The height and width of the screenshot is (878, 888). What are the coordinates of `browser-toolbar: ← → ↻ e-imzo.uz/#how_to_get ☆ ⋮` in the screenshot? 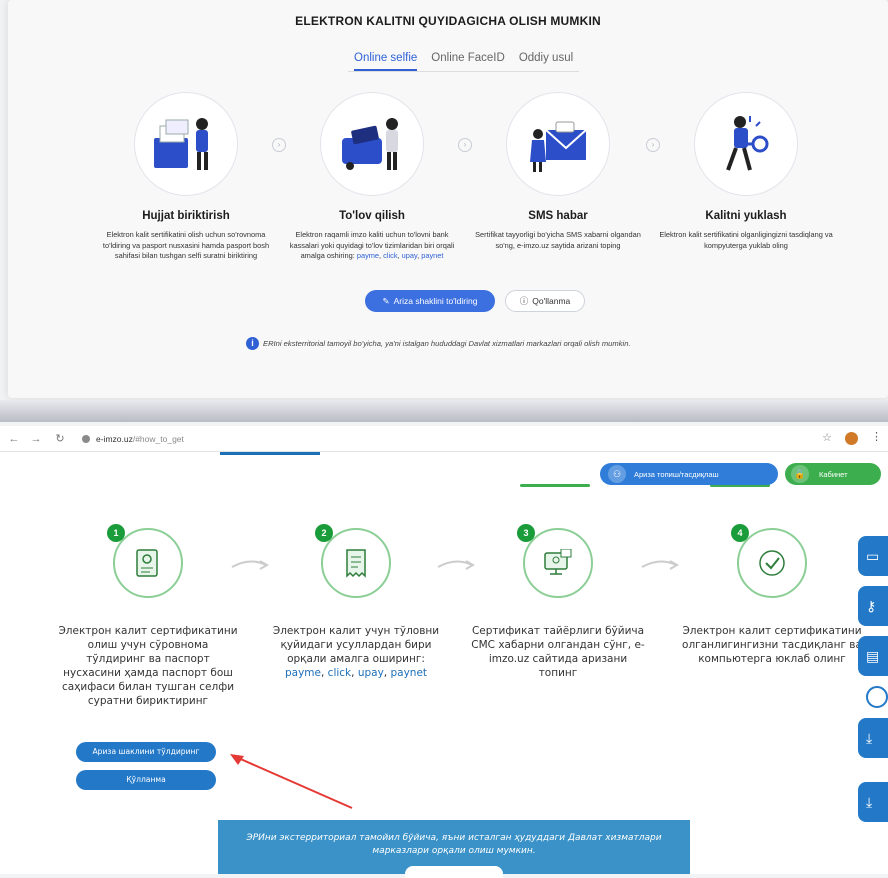 It's located at (444, 439).